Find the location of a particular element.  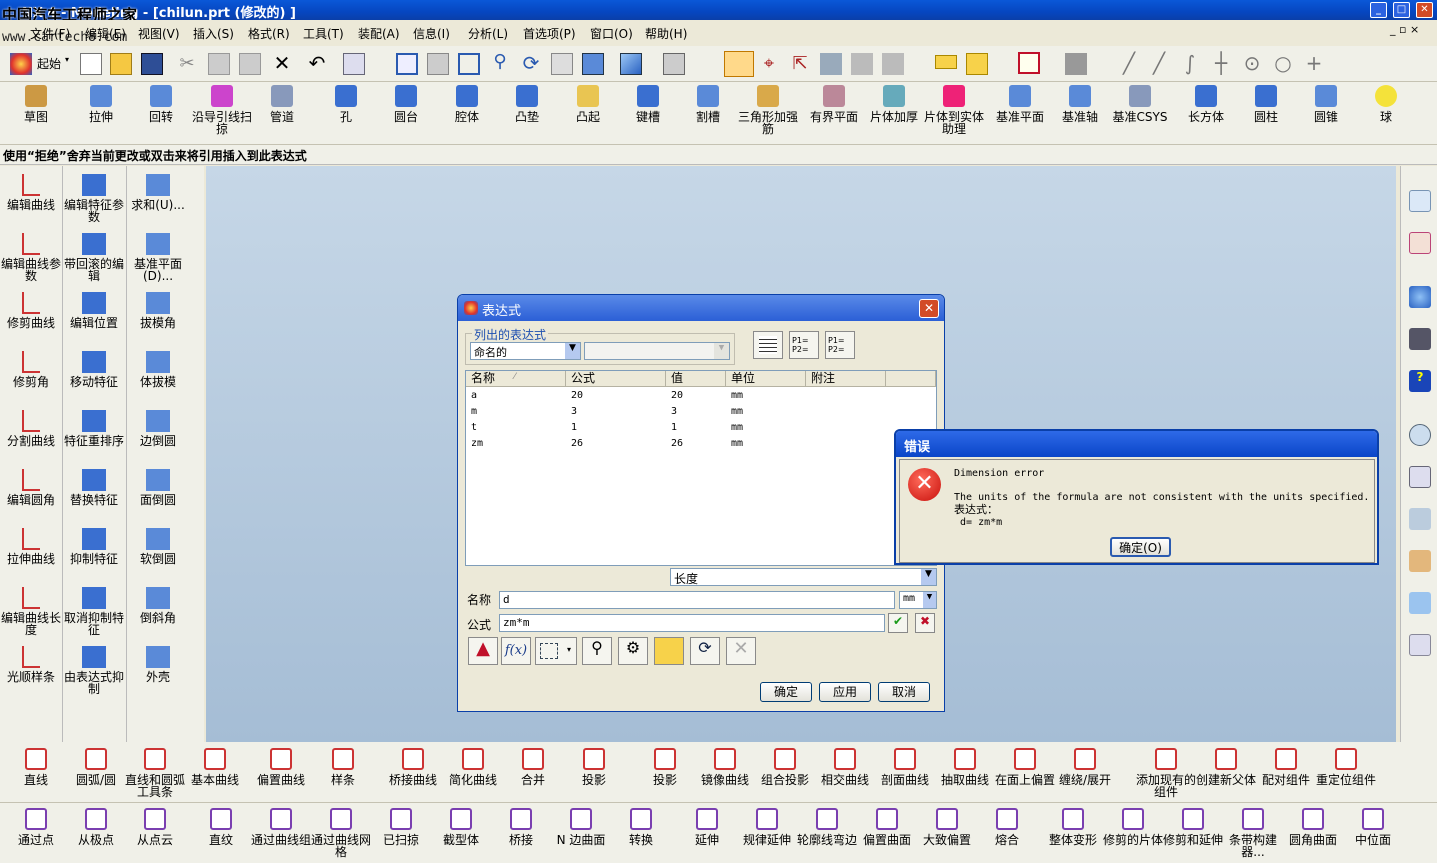

apply-button: 应用 is located at coordinates (845, 692).